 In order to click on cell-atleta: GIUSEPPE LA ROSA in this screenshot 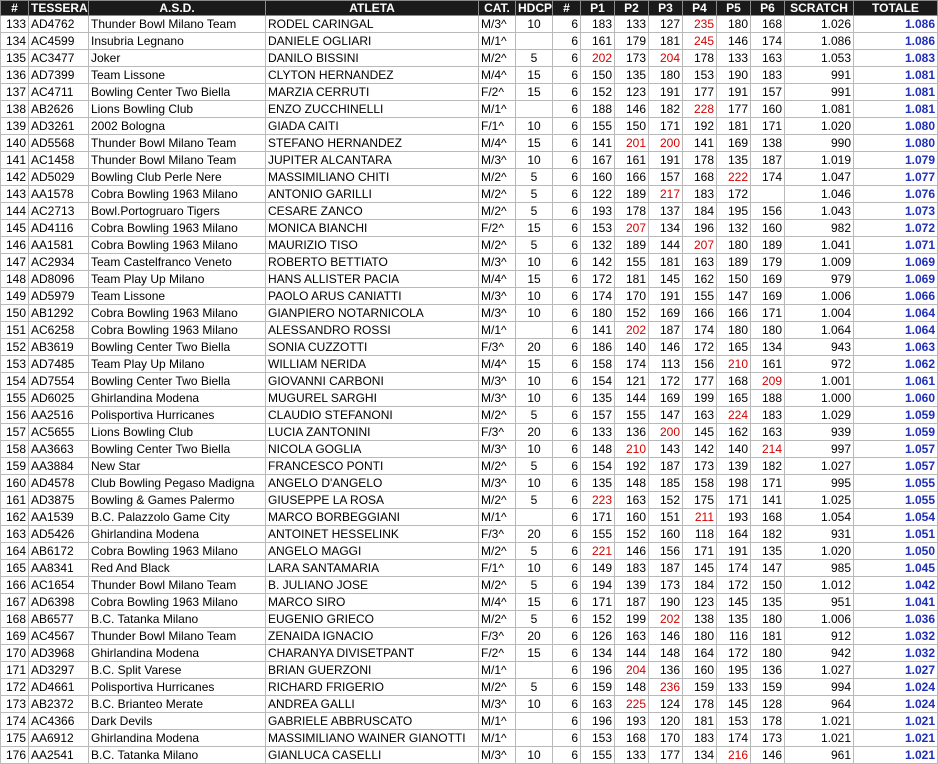, I will do `click(372, 500)`.